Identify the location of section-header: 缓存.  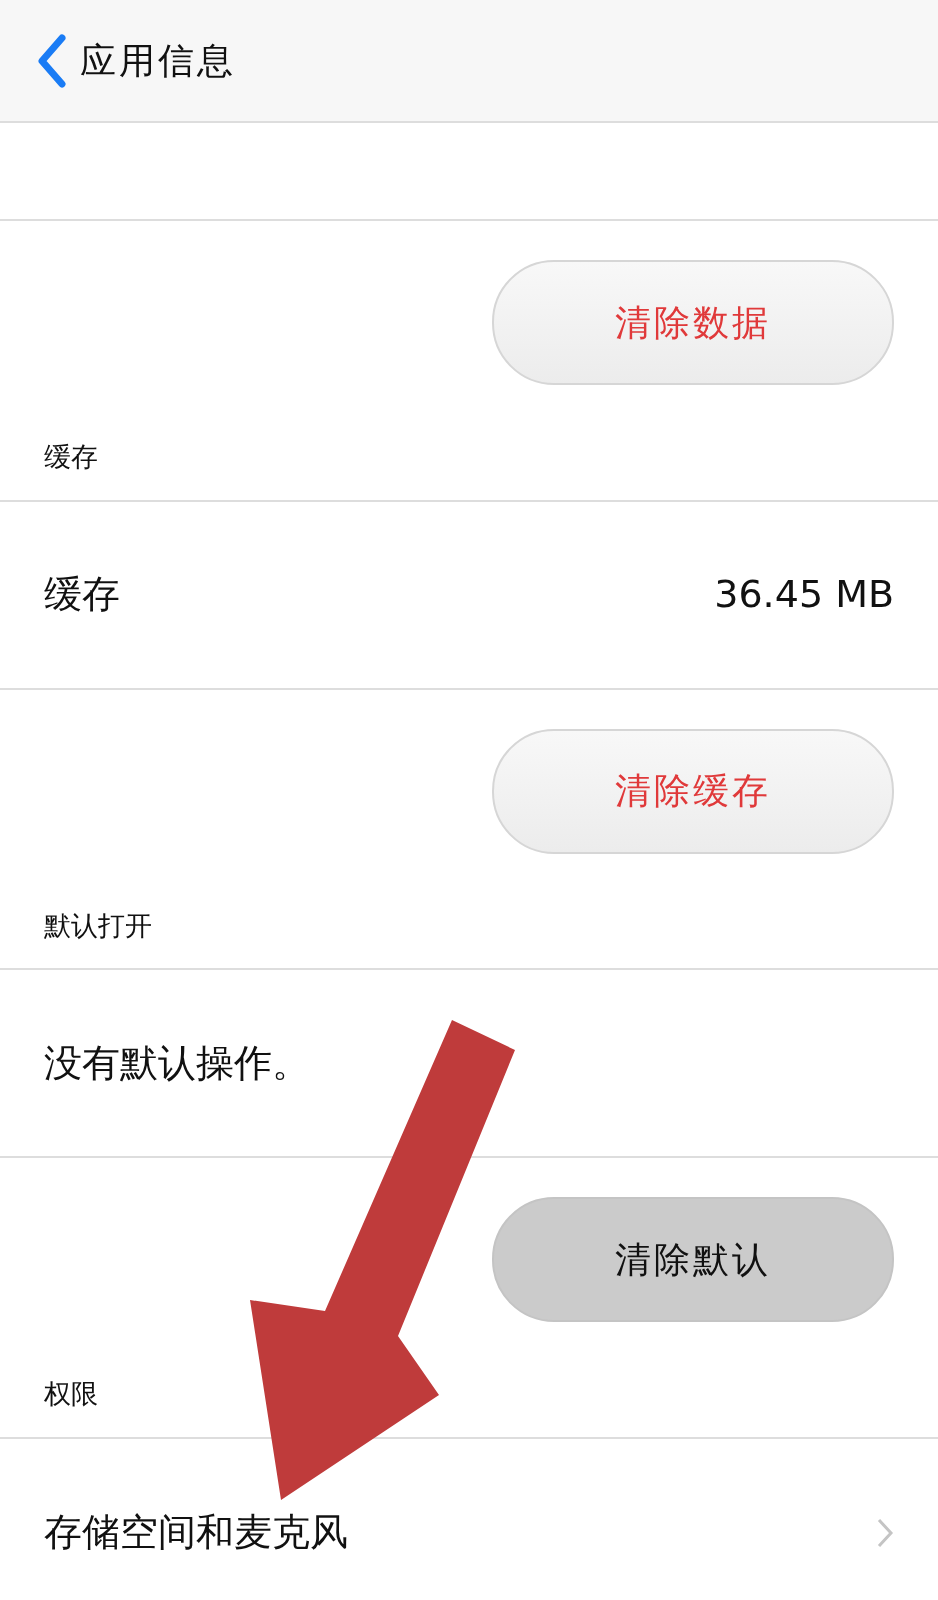
(71, 456).